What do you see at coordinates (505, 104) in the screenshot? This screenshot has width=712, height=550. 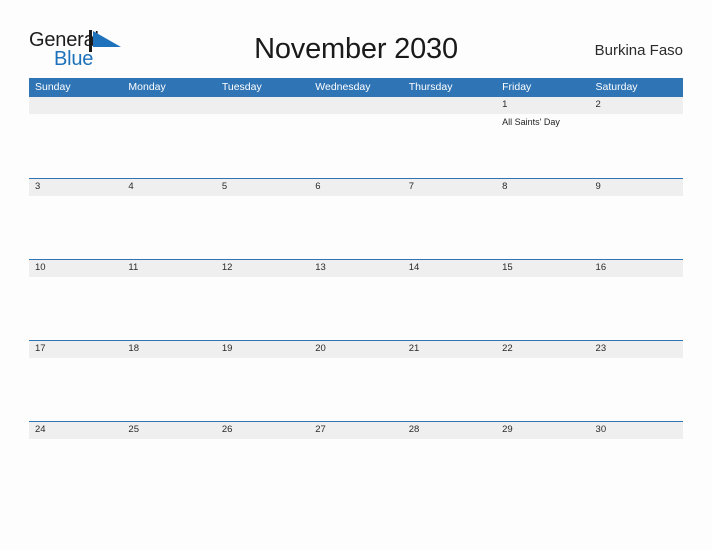 I see `day-number: 1` at bounding box center [505, 104].